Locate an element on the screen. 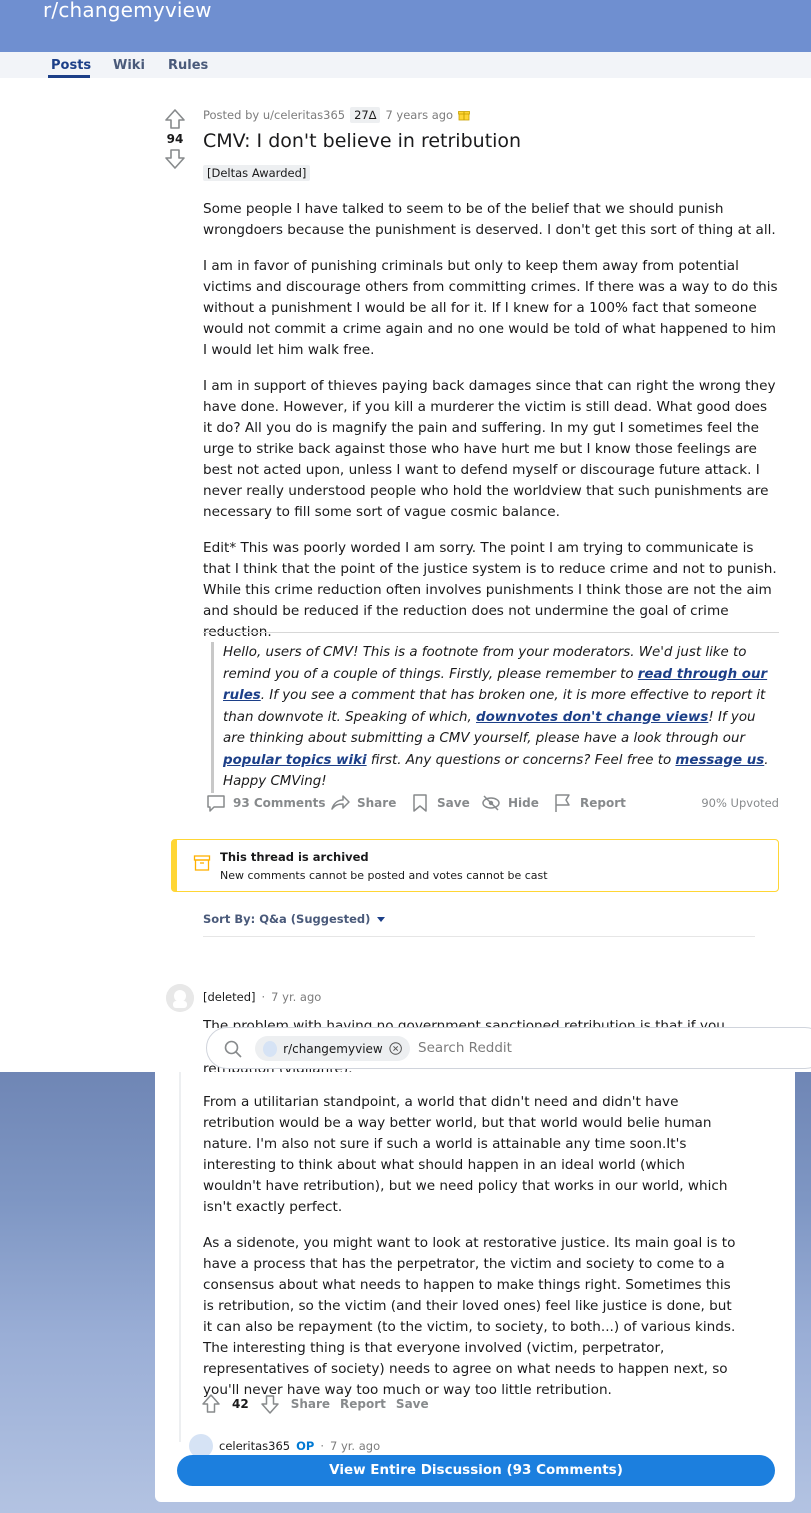 This screenshot has height=1513, width=811. tab-rules: Rules is located at coordinates (188, 65).